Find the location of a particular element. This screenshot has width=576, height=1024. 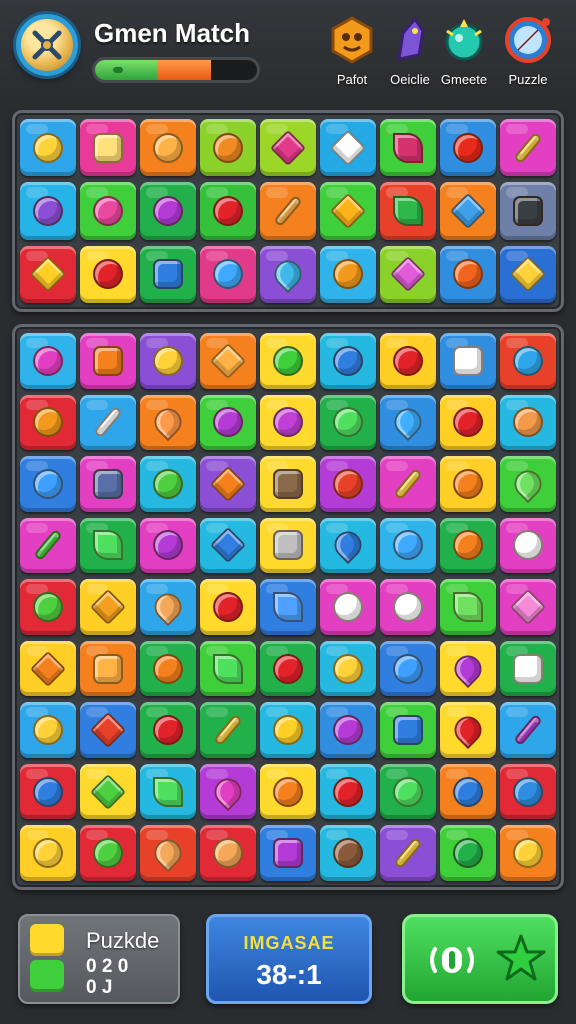

mode-button-oeiclie: Oeiclie is located at coordinates (410, 53).